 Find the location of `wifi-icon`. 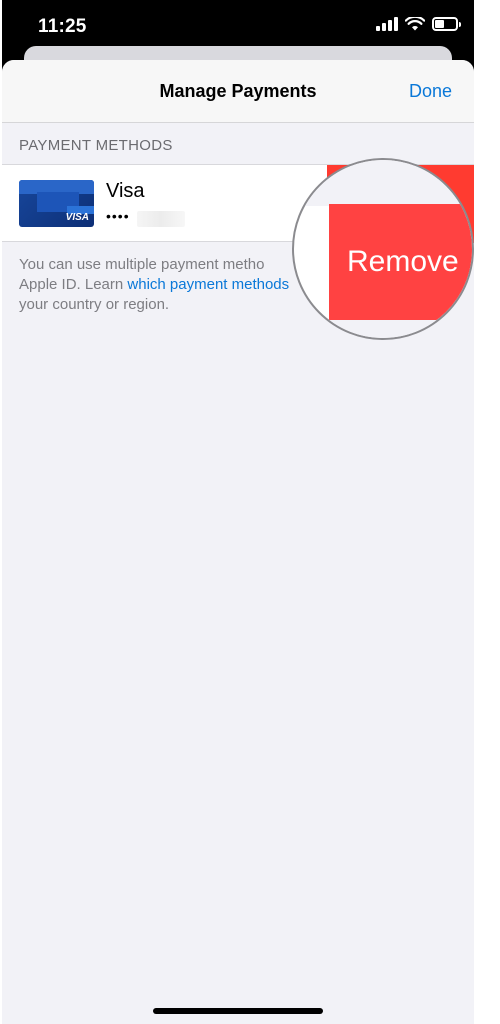

wifi-icon is located at coordinates (415, 24).